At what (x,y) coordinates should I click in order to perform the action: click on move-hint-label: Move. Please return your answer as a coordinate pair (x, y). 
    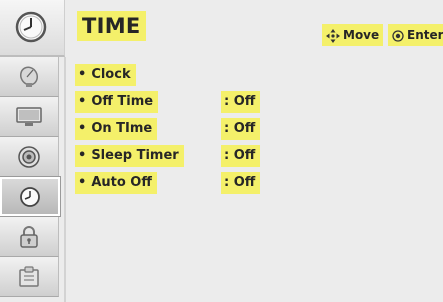
    Looking at the image, I should click on (361, 35).